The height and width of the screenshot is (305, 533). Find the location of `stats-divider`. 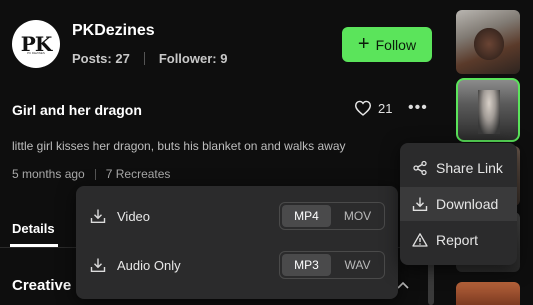

stats-divider is located at coordinates (144, 58).